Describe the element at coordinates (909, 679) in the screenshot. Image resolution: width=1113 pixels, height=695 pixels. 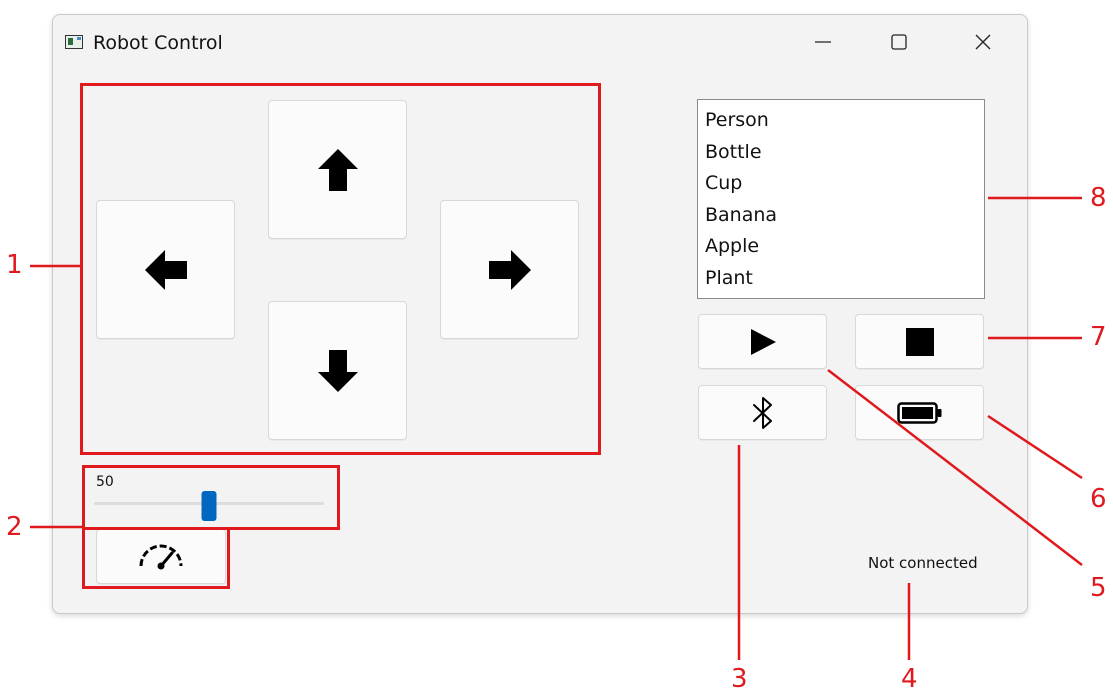
I see `callout-number-4: 4` at that location.